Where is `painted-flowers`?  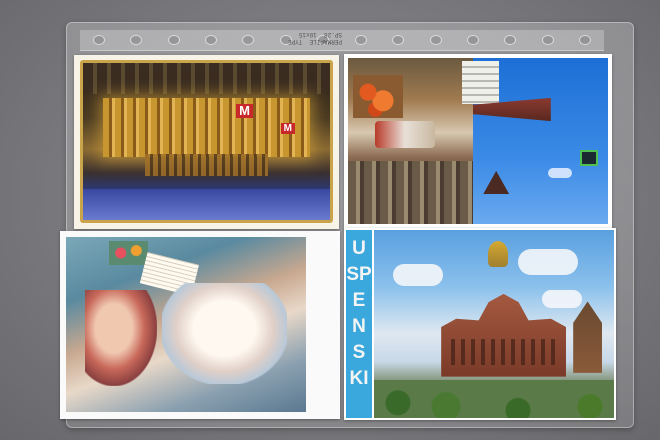 painted-flowers is located at coordinates (128, 252).